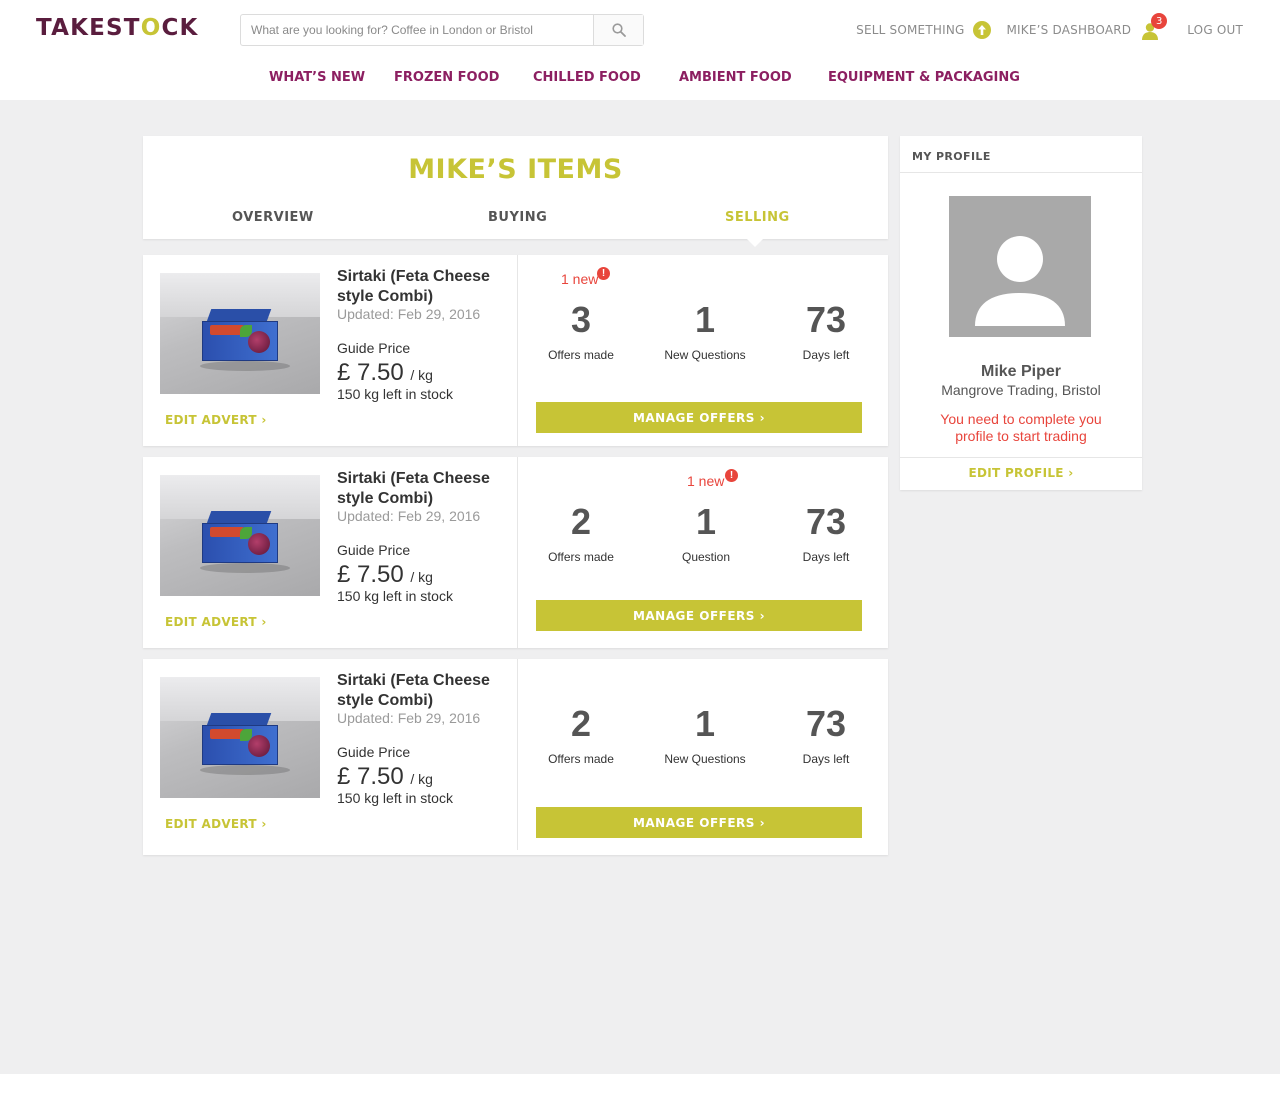 This screenshot has width=1280, height=1095. I want to click on profile-company: Mangrove Trading, Bristol, so click(1021, 390).